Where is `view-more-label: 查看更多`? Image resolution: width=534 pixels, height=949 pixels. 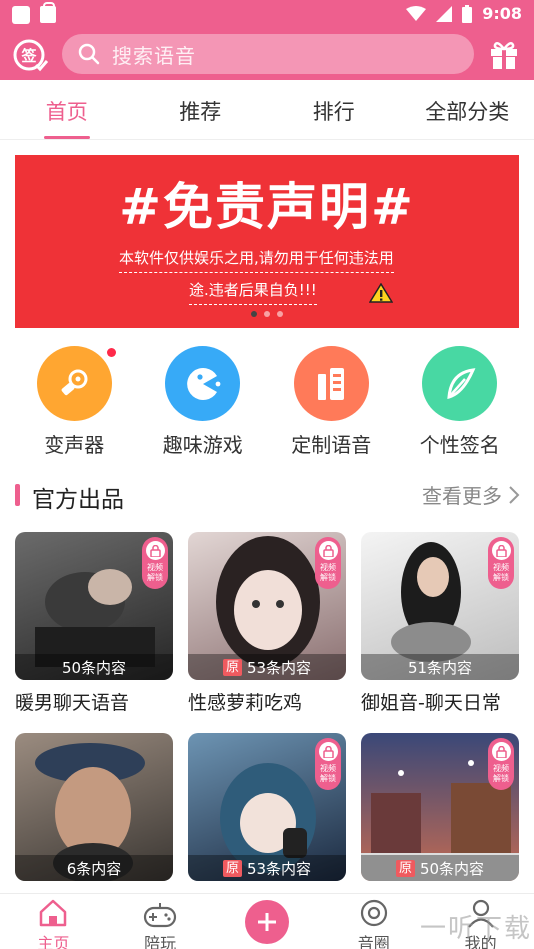 view-more-label: 查看更多 is located at coordinates (462, 496).